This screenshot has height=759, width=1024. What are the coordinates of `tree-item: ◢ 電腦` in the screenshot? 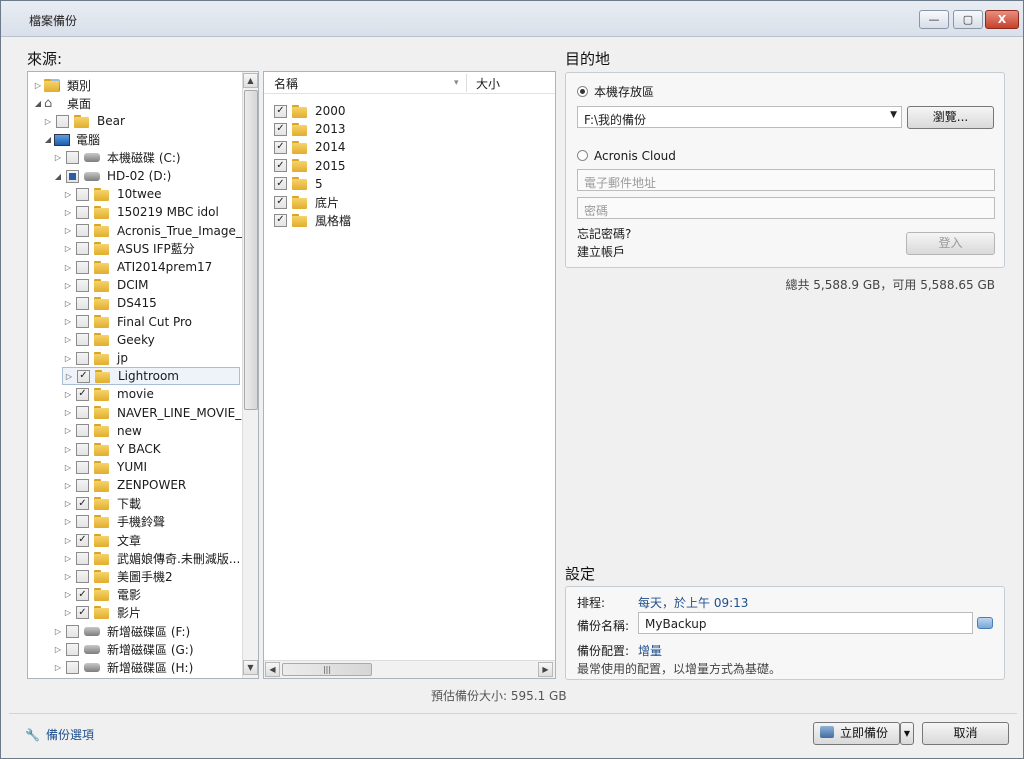 It's located at (71, 140).